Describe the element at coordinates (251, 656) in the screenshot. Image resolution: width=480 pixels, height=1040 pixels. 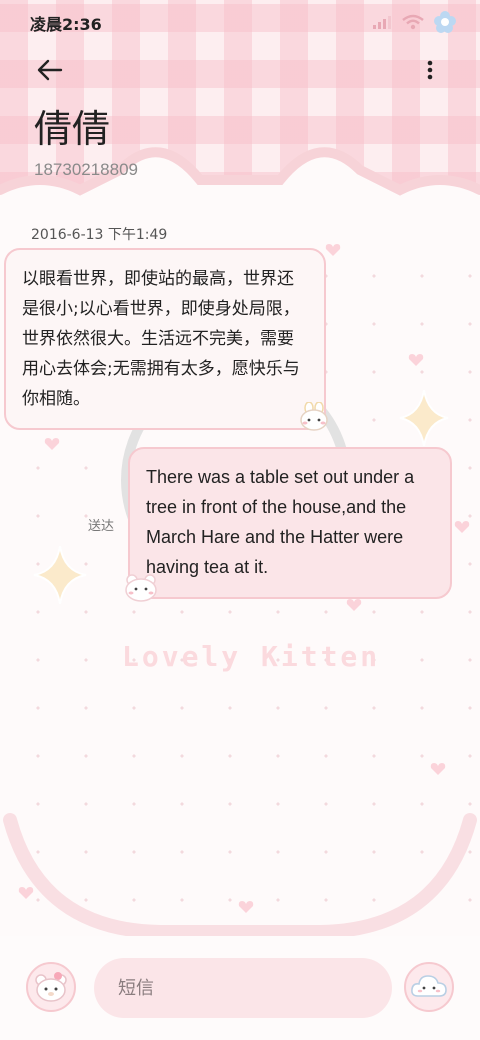
I see `theme-watermark: Lovely Kitten` at that location.